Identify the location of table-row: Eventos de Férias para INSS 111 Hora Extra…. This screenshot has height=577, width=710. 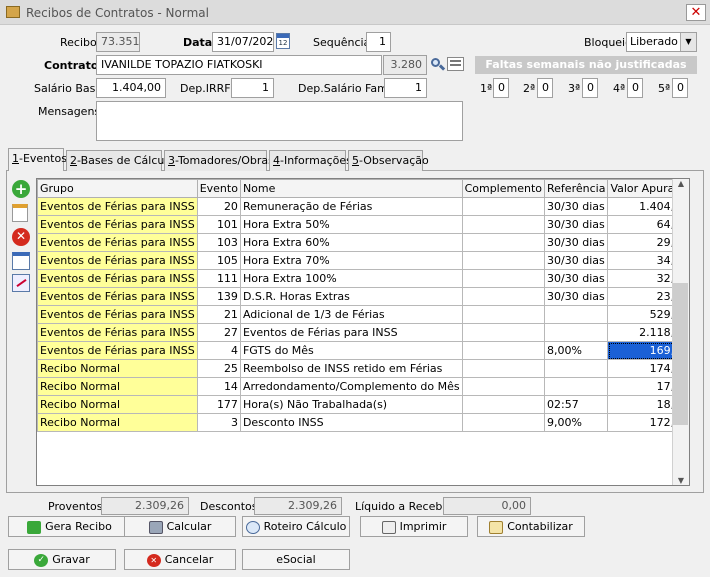
(363, 278).